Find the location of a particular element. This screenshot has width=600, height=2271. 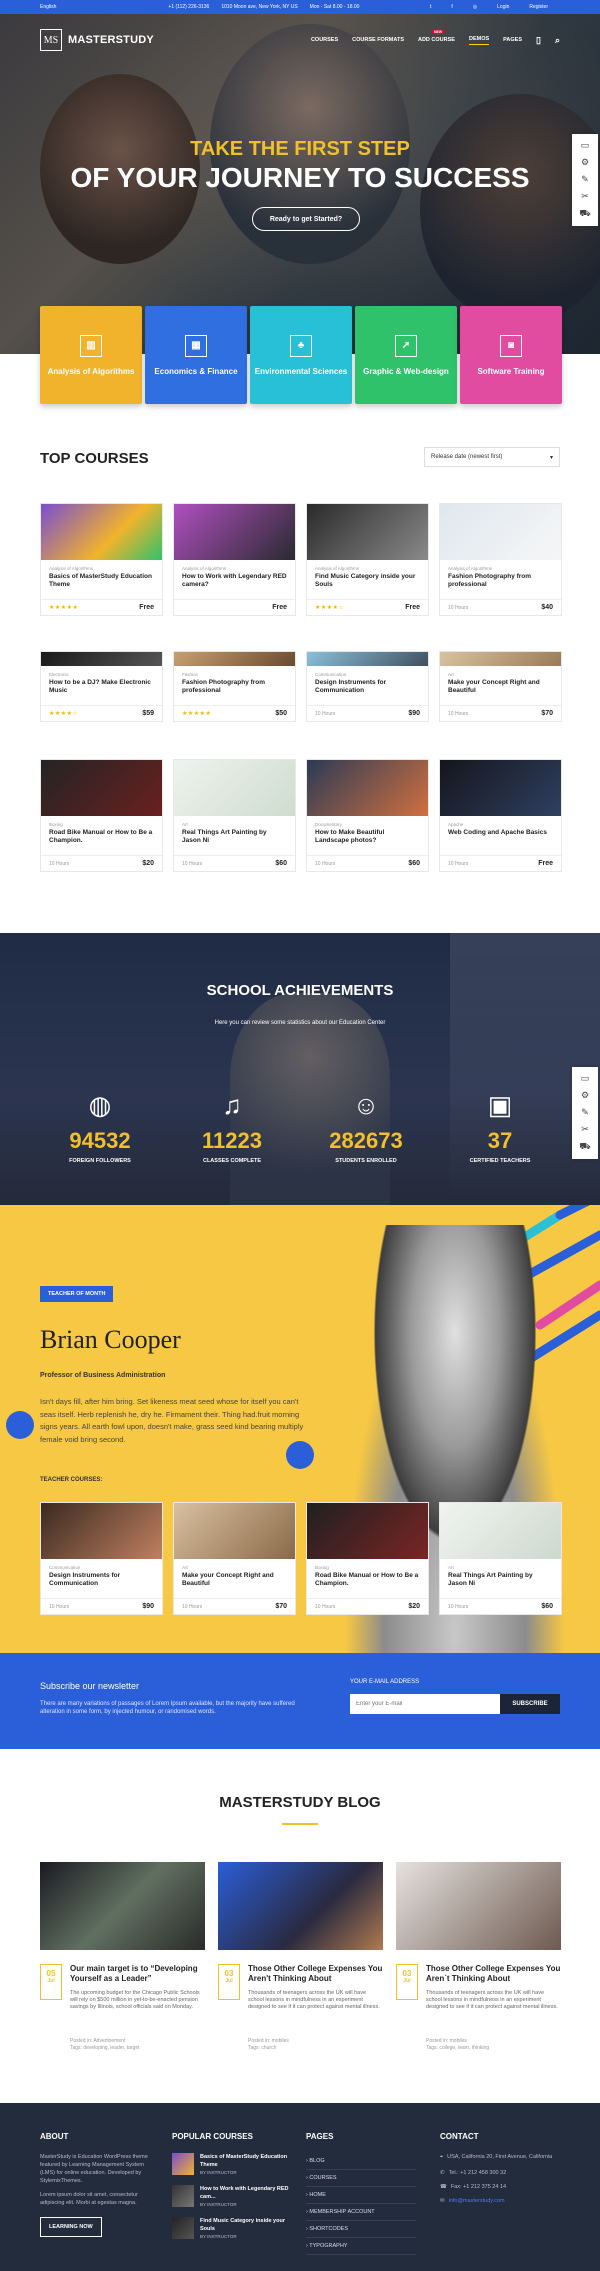

footer-link-courses: › COURSES is located at coordinates (361, 2178).